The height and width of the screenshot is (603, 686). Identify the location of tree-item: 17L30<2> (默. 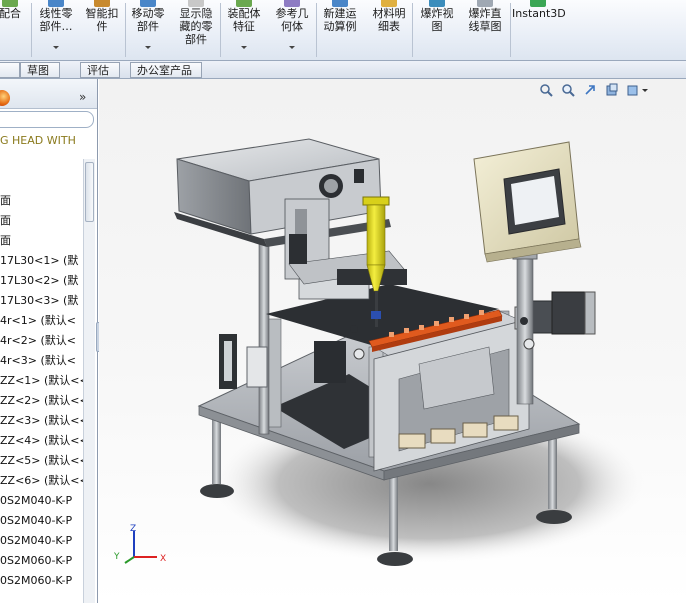
(39, 281).